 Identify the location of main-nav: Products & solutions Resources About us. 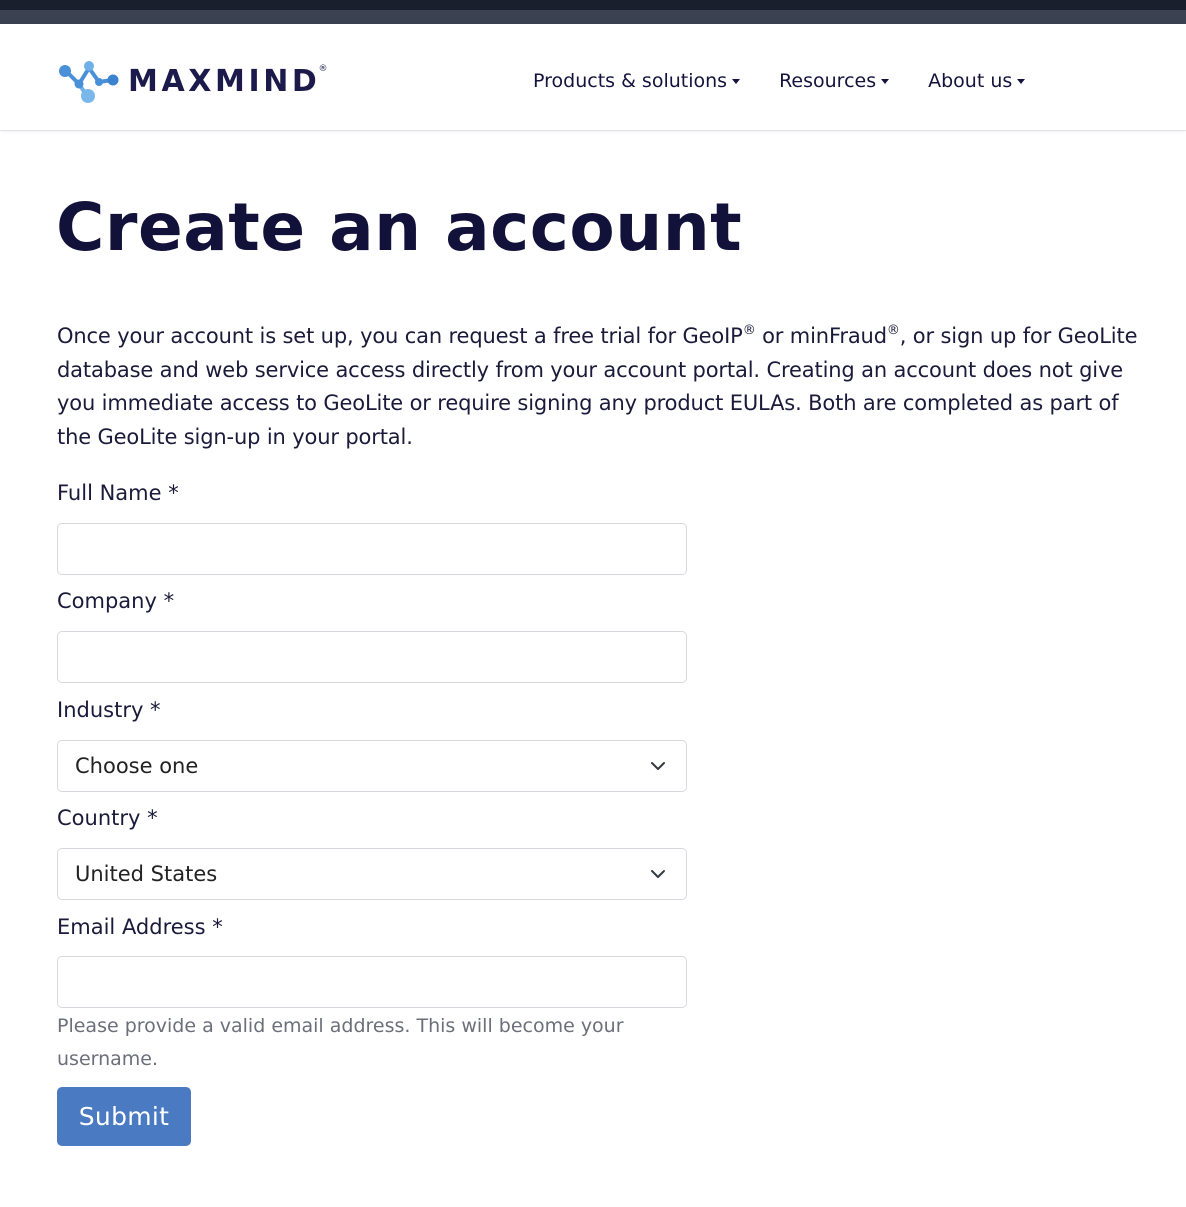
(779, 81).